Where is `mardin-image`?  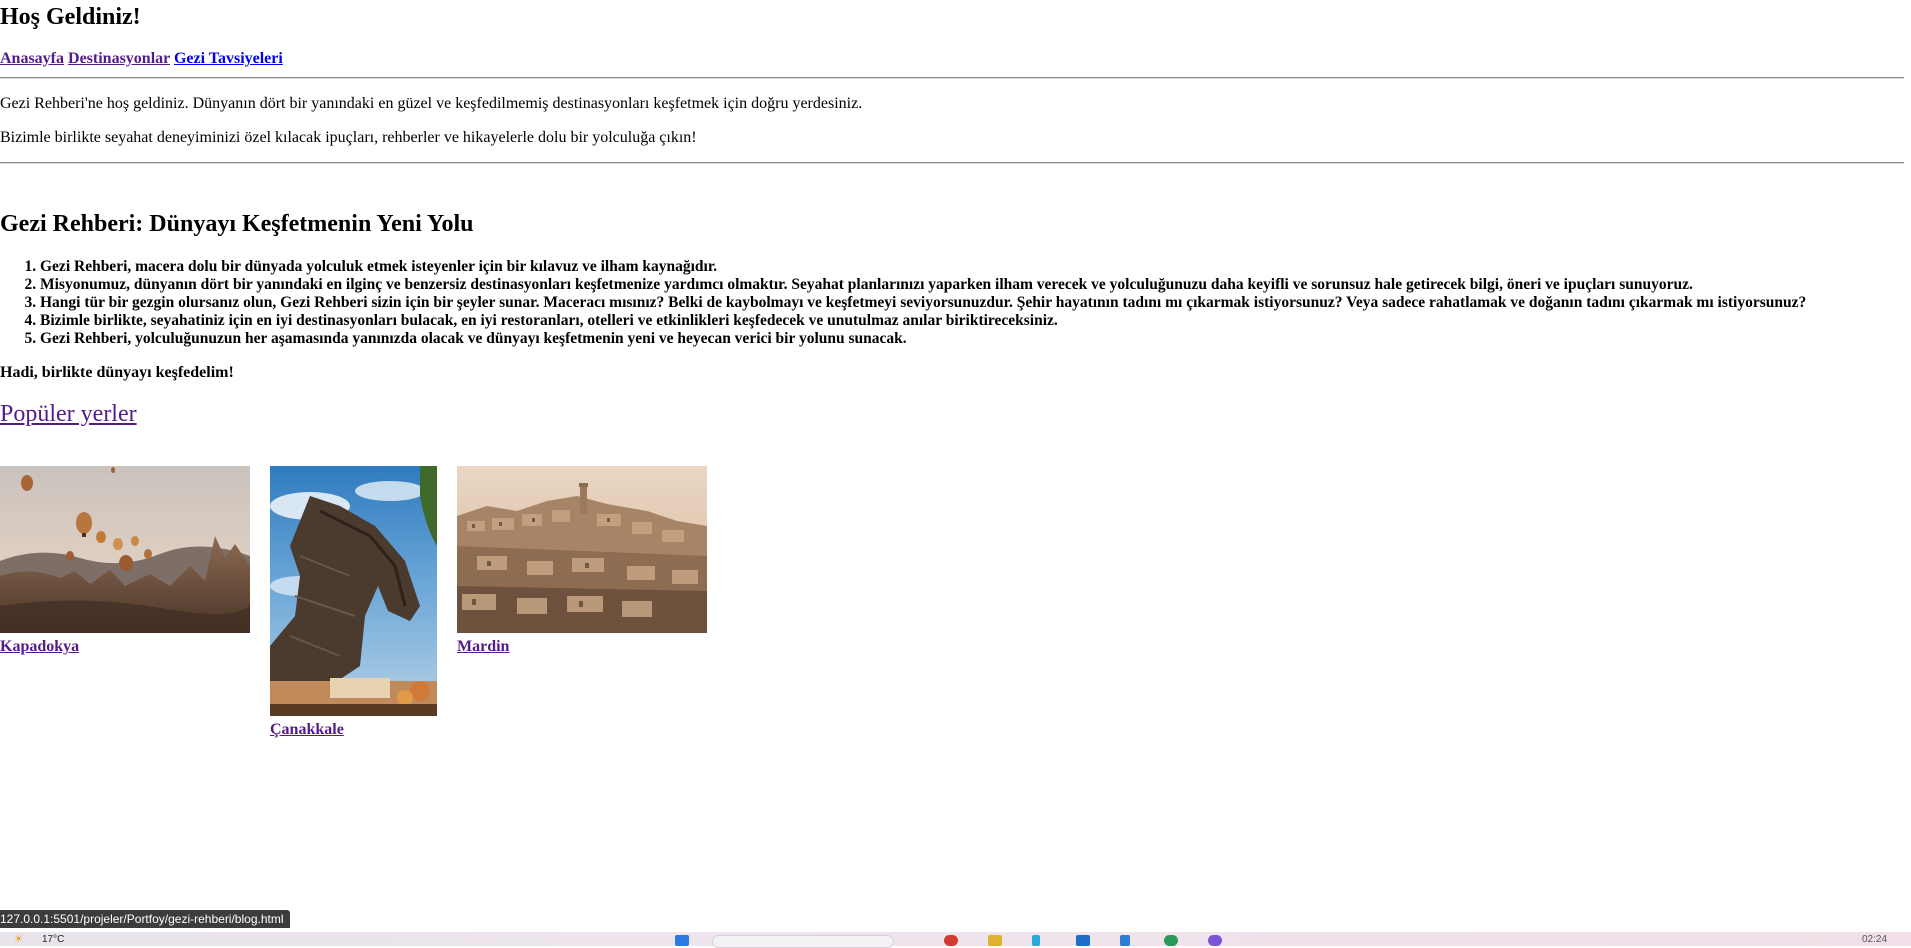
mardin-image is located at coordinates (582, 549).